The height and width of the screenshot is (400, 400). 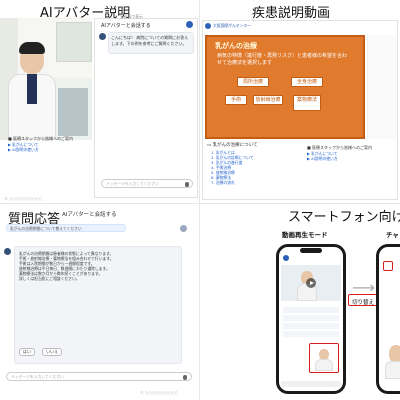 What do you see at coordinates (254, 182) in the screenshot?
I see `chapter-item: 7. 治療の流れ` at bounding box center [254, 182].